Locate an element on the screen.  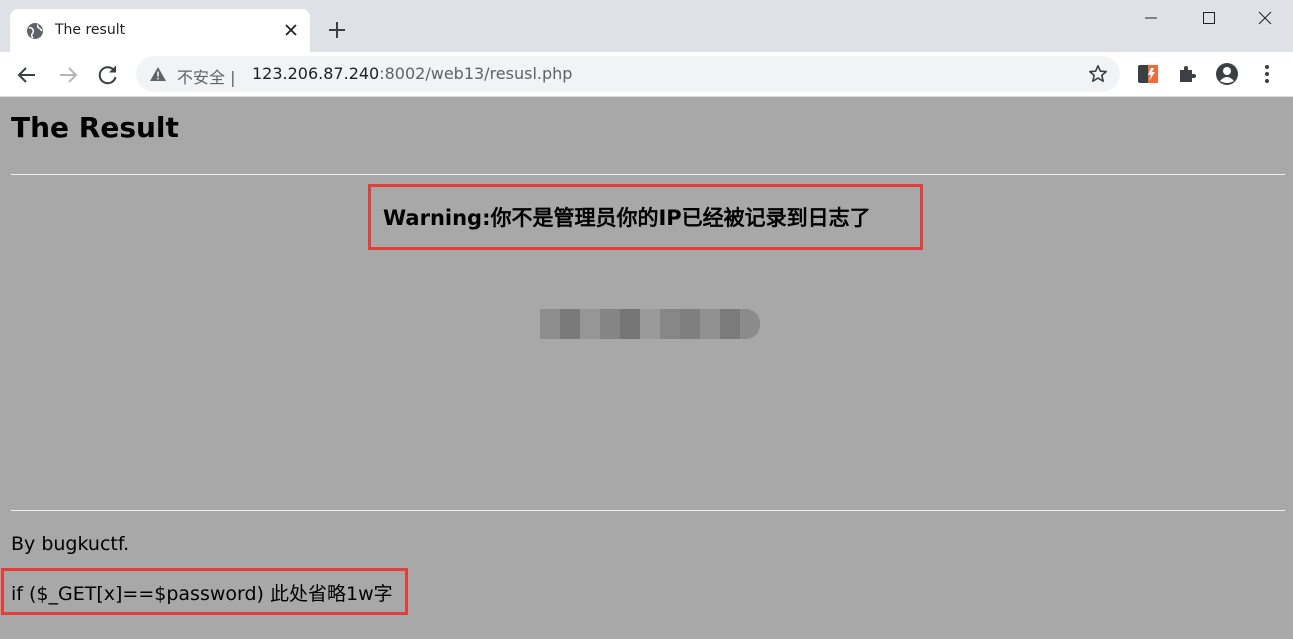
close-window-icon is located at coordinates (1265, 18).